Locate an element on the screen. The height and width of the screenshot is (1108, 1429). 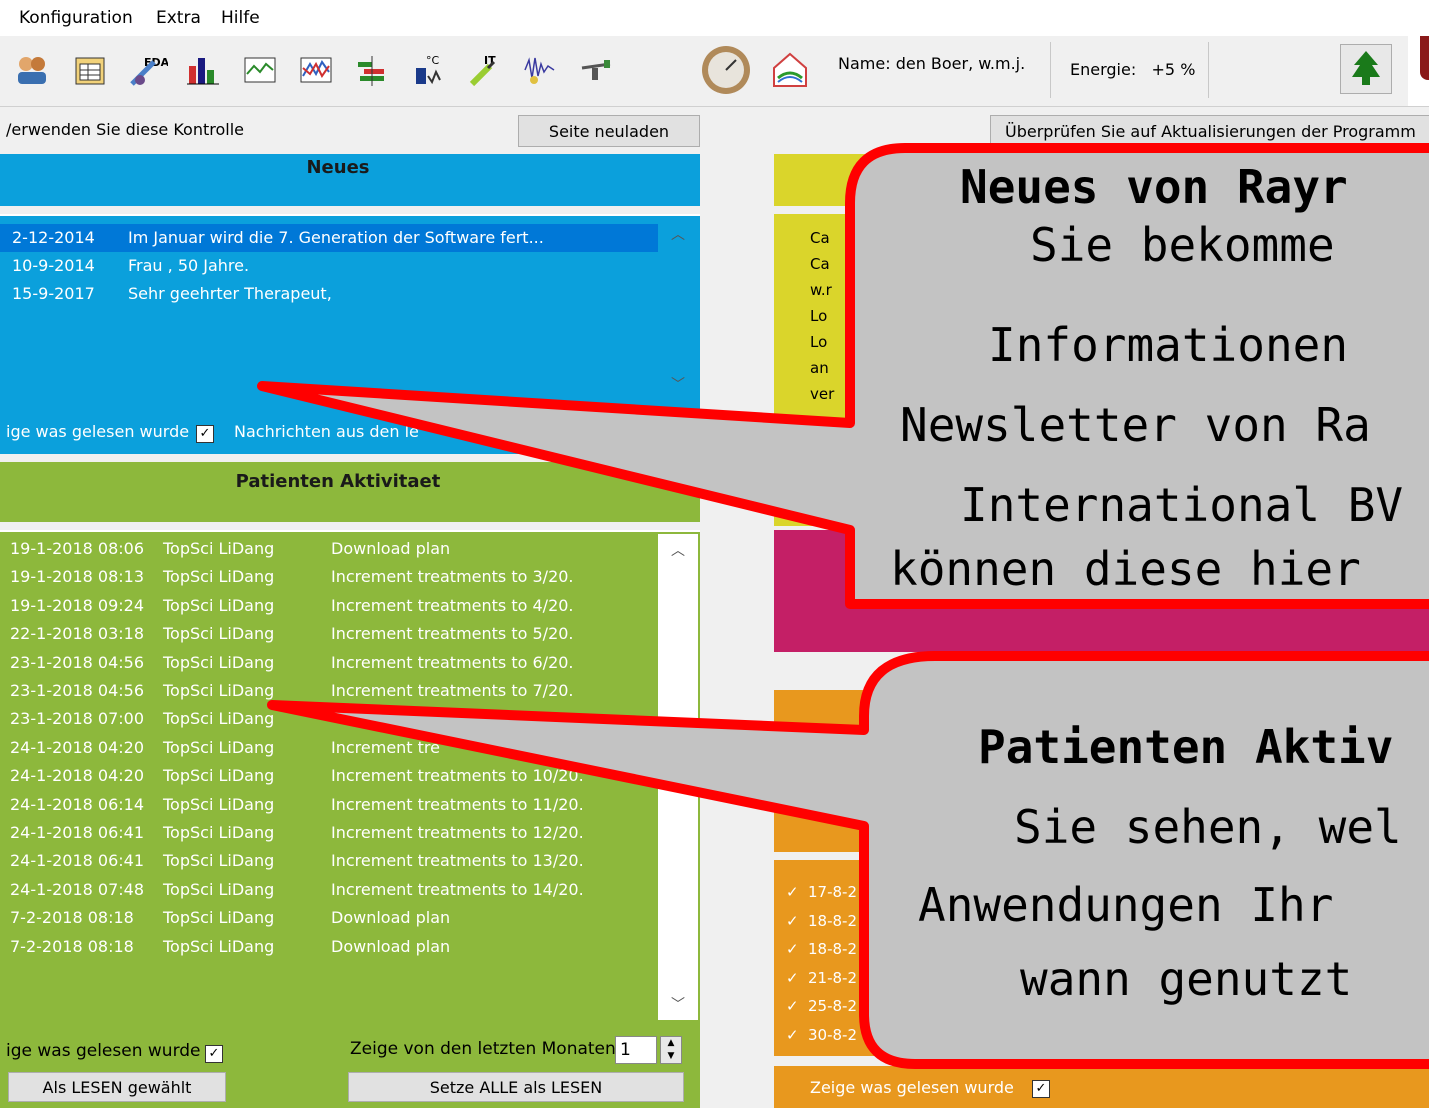
callout-1-line: Newsletter von Ra is located at coordinates (1135, 425).